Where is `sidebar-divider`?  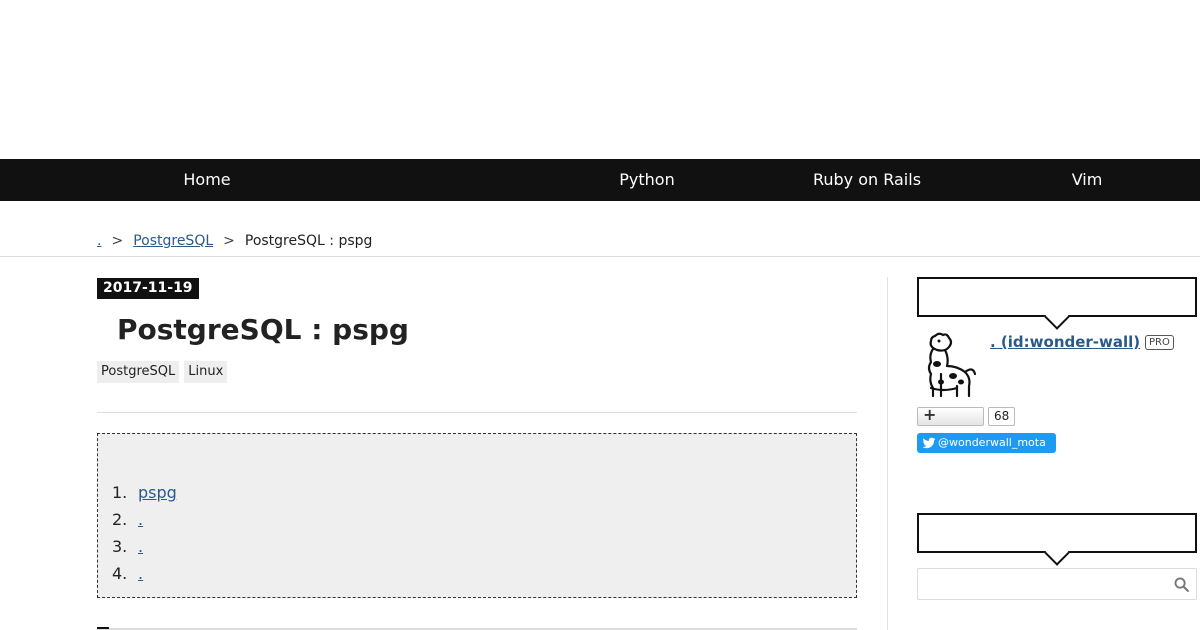 sidebar-divider is located at coordinates (887, 453).